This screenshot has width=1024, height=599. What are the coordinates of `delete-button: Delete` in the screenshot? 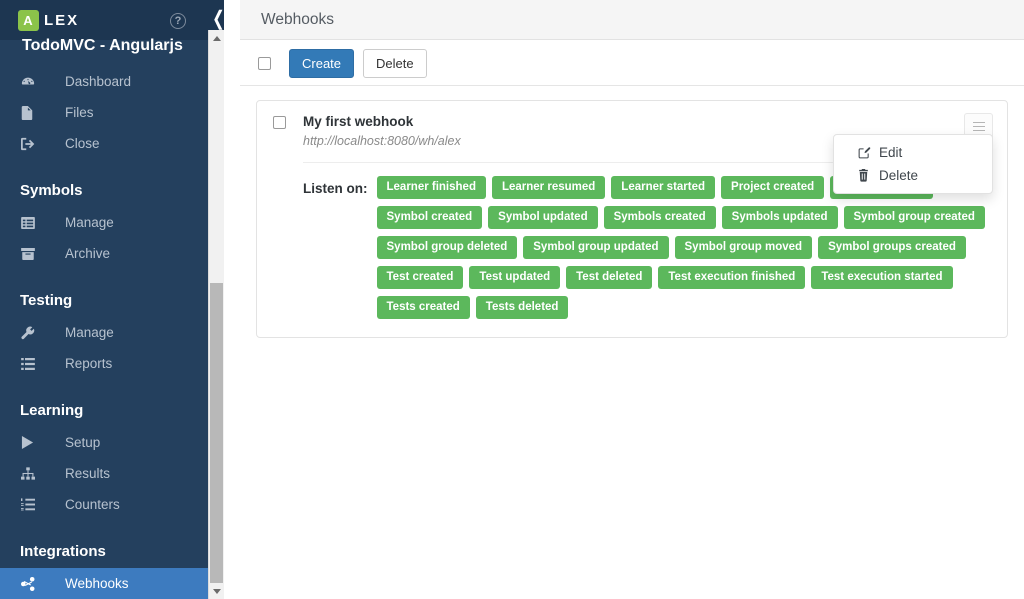 It's located at (395, 63).